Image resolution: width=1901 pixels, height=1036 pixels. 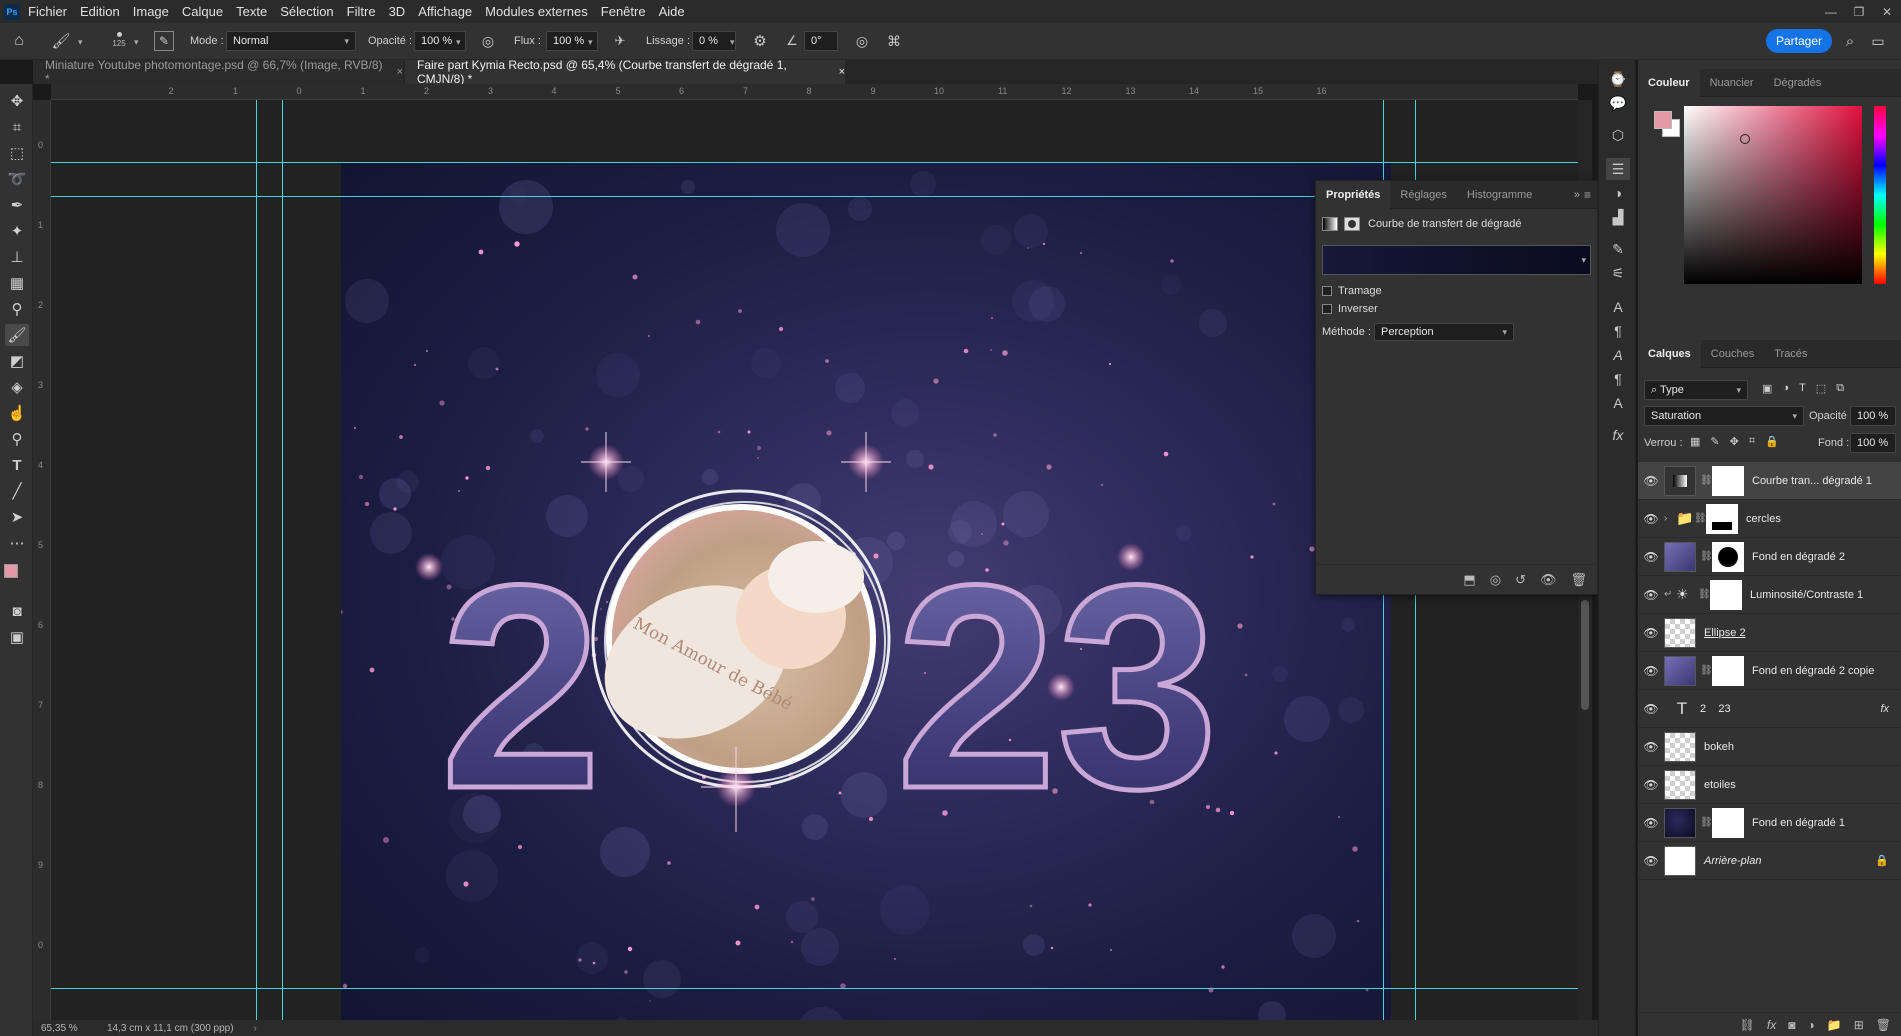 What do you see at coordinates (590, 42) in the screenshot?
I see `flow-chevron-icon: ▾` at bounding box center [590, 42].